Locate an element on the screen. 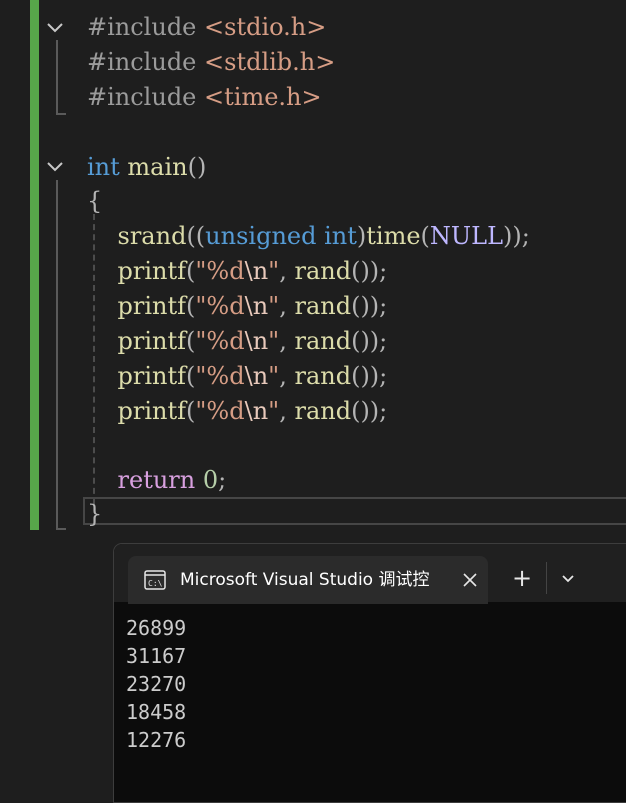 The height and width of the screenshot is (803, 626). svg-text: C:\ is located at coordinates (155, 583).